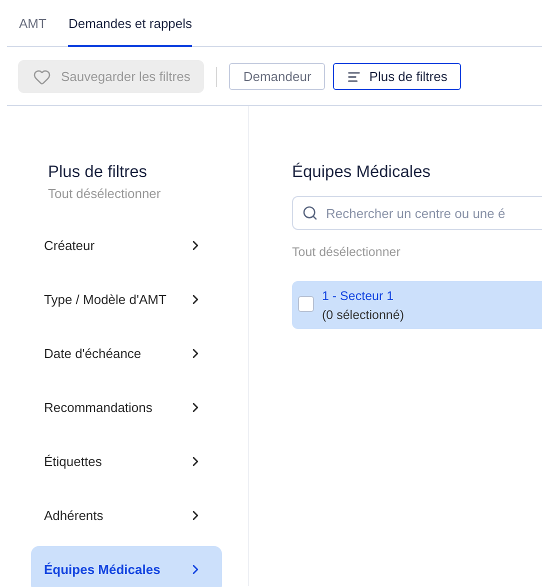  What do you see at coordinates (417, 213) in the screenshot?
I see `search-field: Rechercher un centre ou une é` at bounding box center [417, 213].